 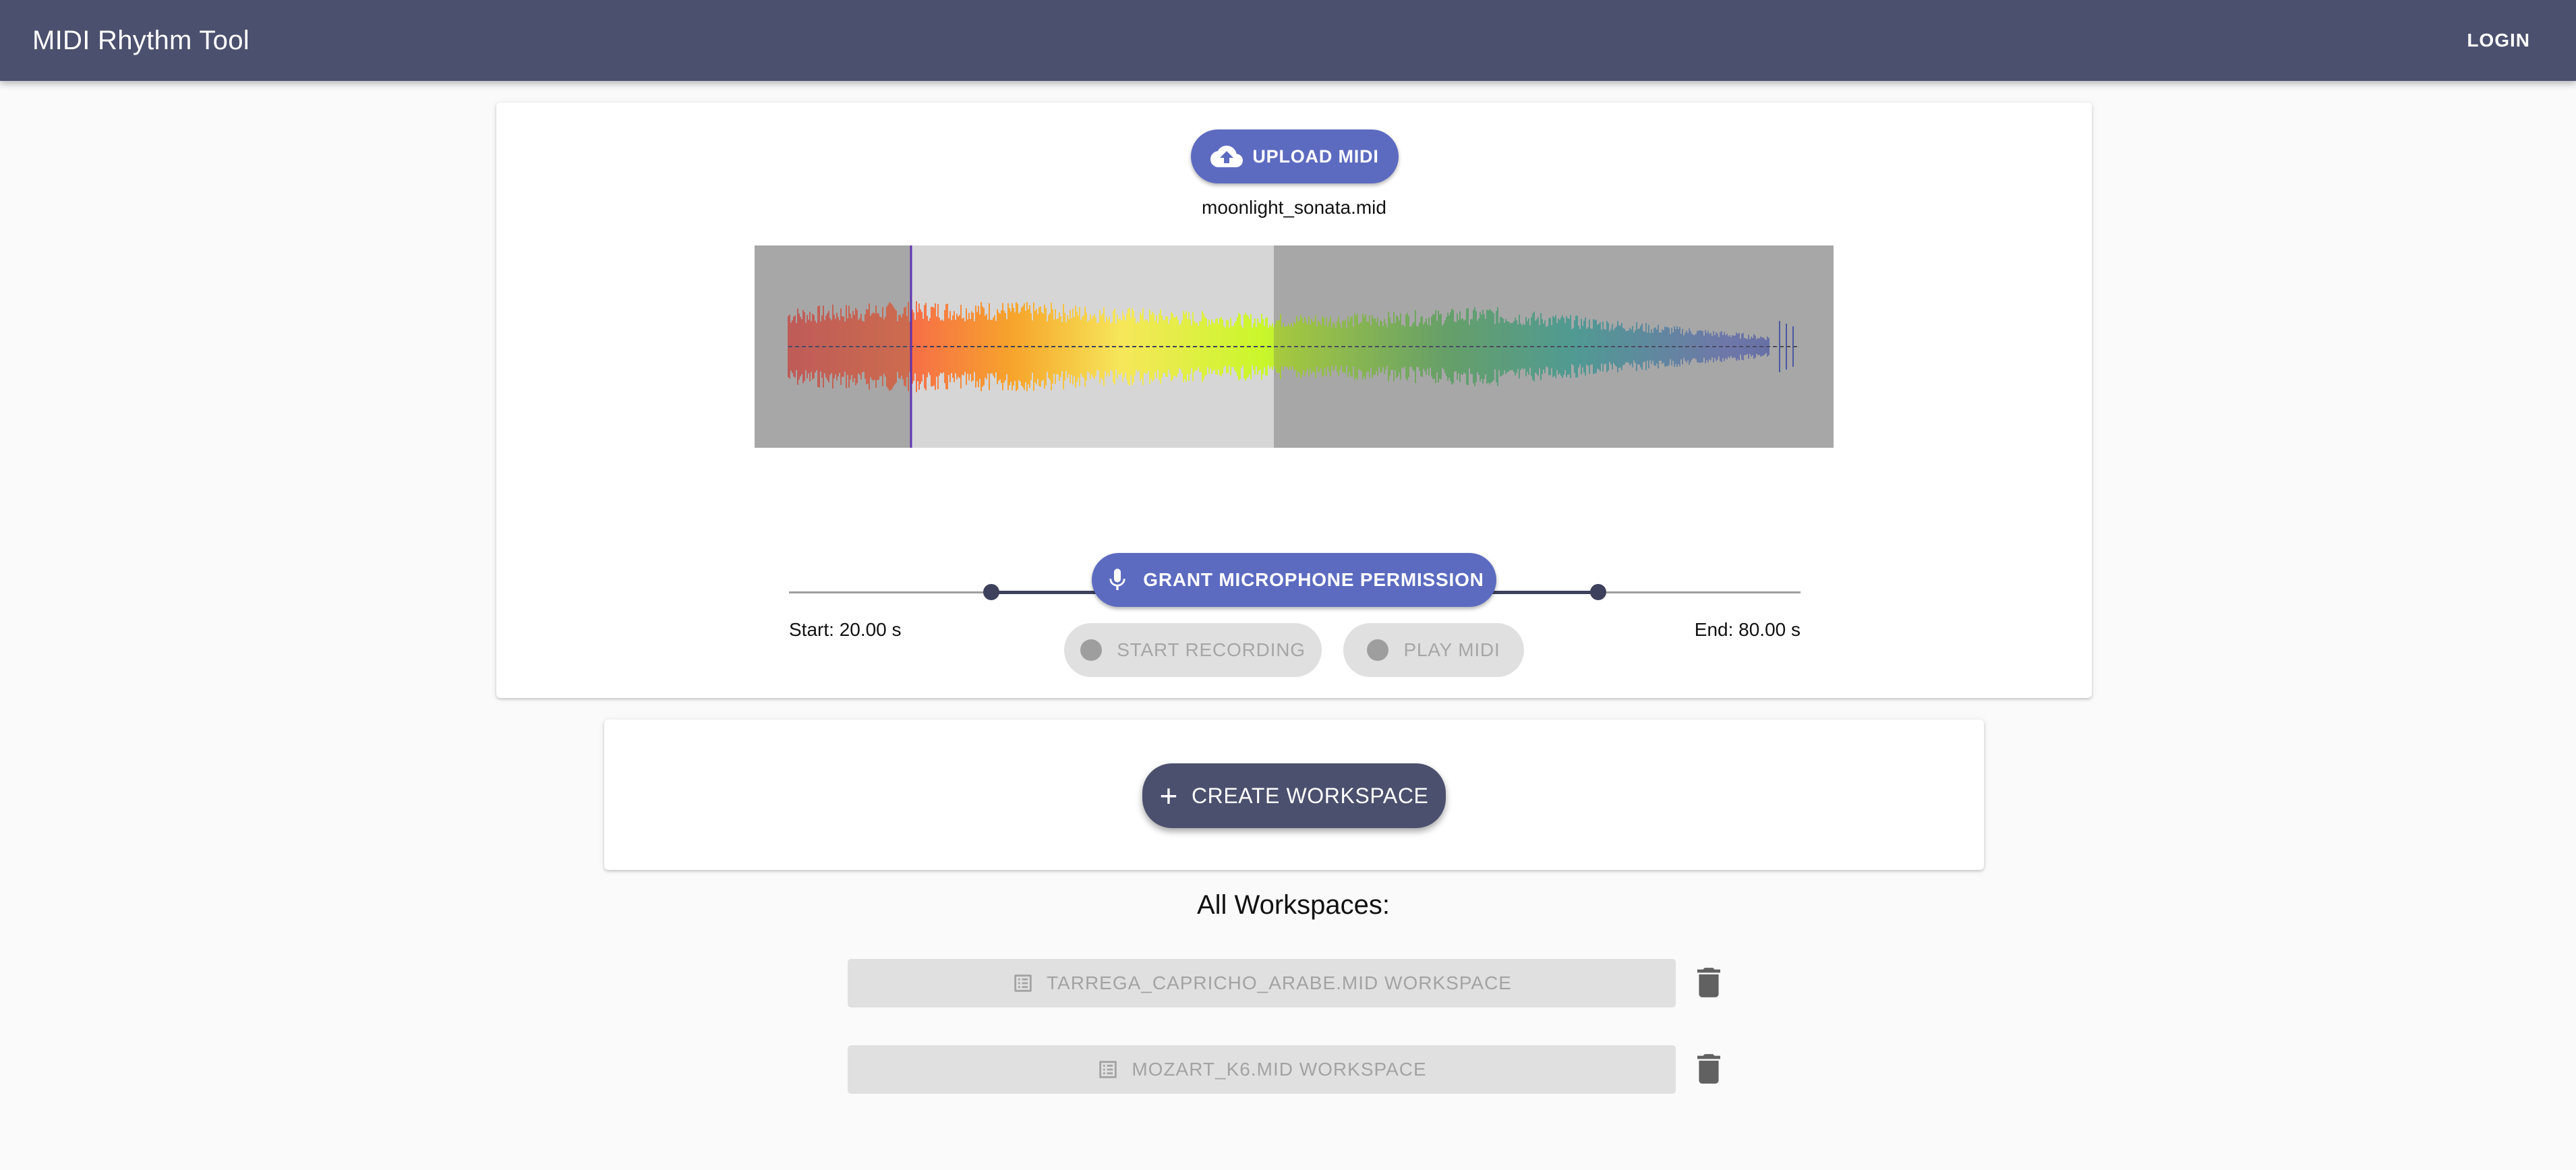 What do you see at coordinates (1280, 1069) in the screenshot?
I see `workspace-item-label: MOZART_K6.MID WORKSPACE` at bounding box center [1280, 1069].